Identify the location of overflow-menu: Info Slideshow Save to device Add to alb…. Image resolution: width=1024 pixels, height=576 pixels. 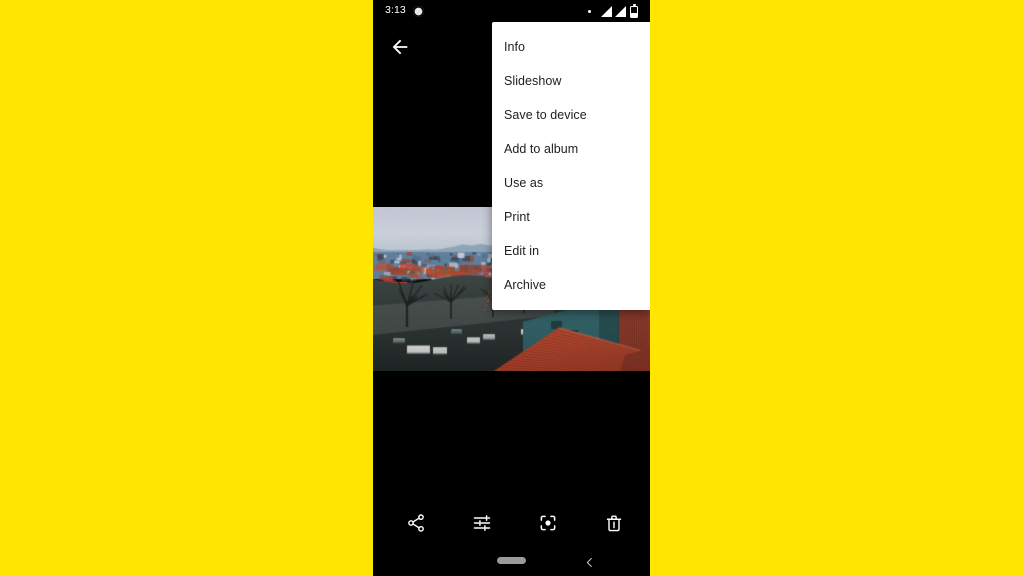
(571, 166).